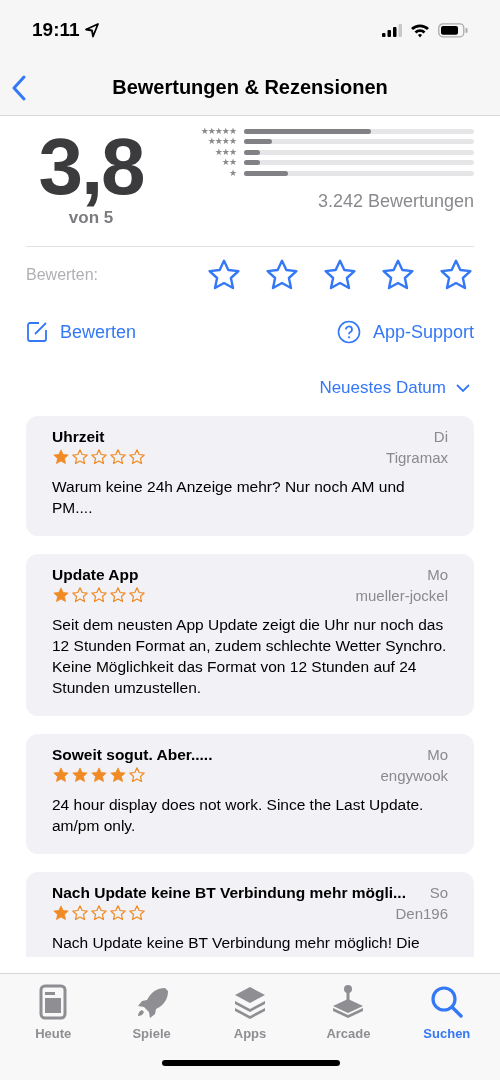 Image resolution: width=500 pixels, height=1080 pixels. What do you see at coordinates (395, 201) in the screenshot?
I see `rating-count: 3.242 Bewertungen` at bounding box center [395, 201].